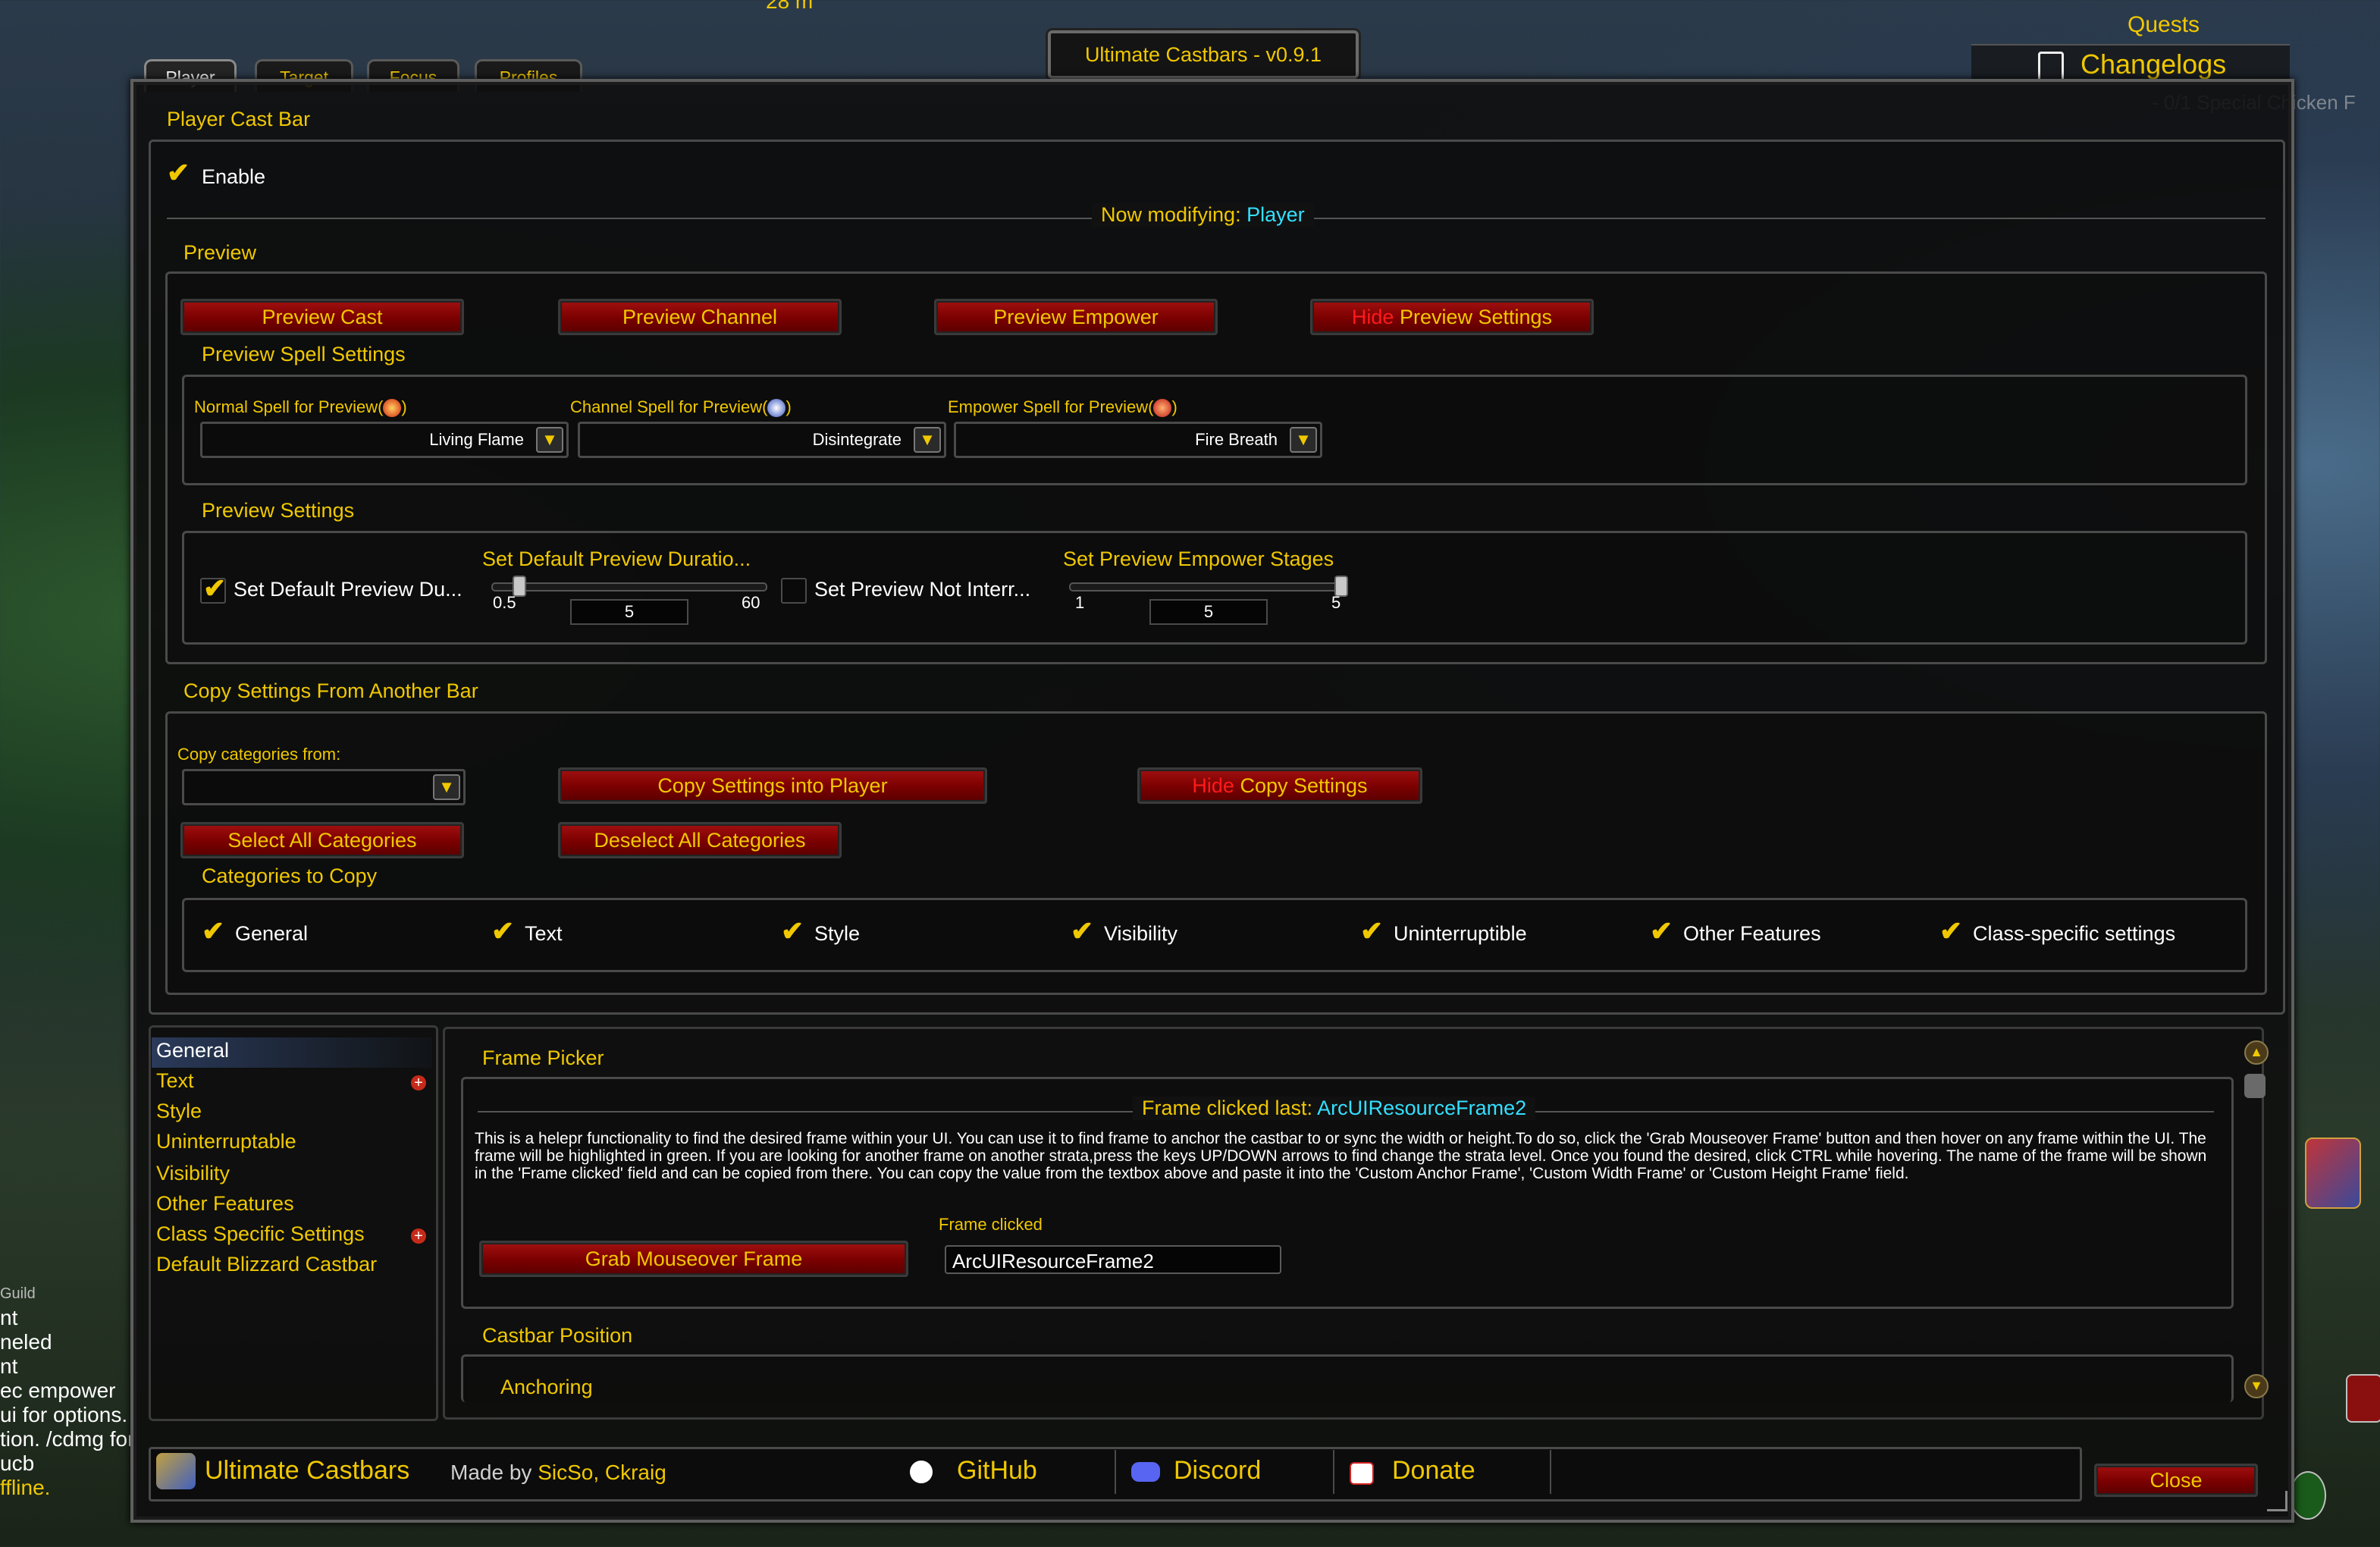  Describe the element at coordinates (2333, 1173) in the screenshot. I see `player-portrait` at that location.